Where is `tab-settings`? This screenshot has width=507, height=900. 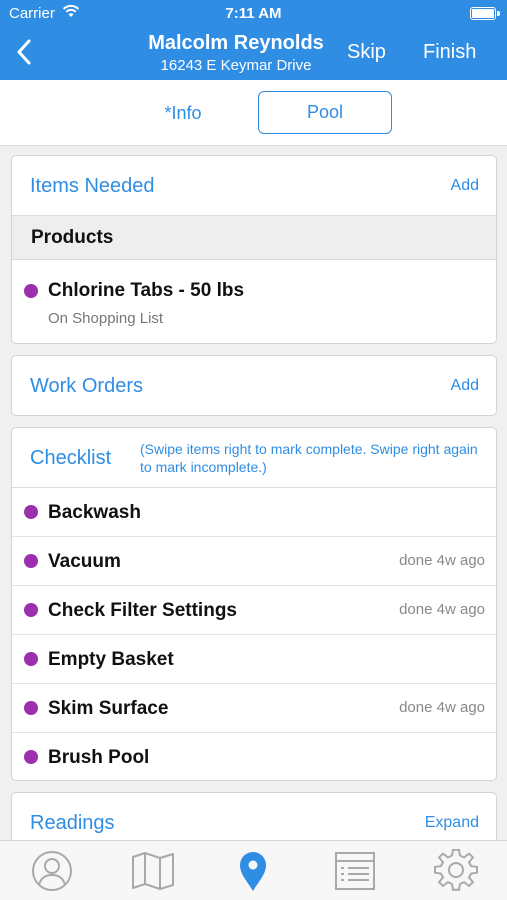
tab-settings is located at coordinates (456, 870).